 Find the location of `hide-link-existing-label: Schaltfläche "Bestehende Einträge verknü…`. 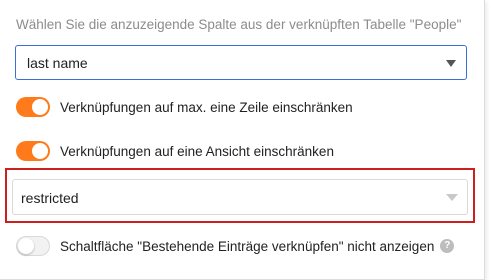

hide-link-existing-label: Schaltfläche "Bestehende Einträge verknü… is located at coordinates (247, 246).